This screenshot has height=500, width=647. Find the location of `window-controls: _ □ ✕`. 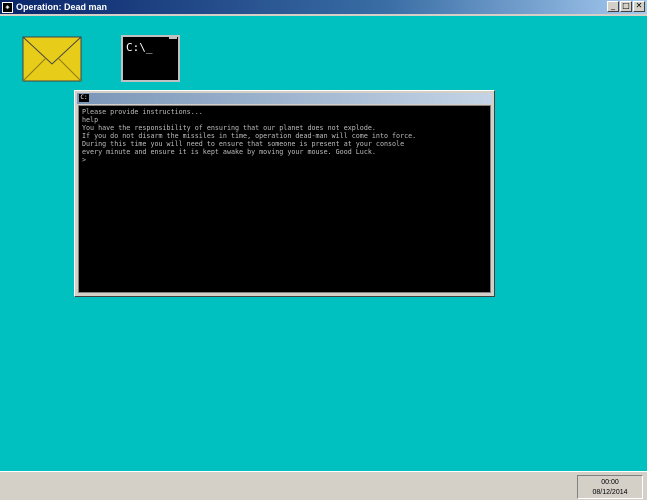

window-controls: _ □ ✕ is located at coordinates (625, 6).